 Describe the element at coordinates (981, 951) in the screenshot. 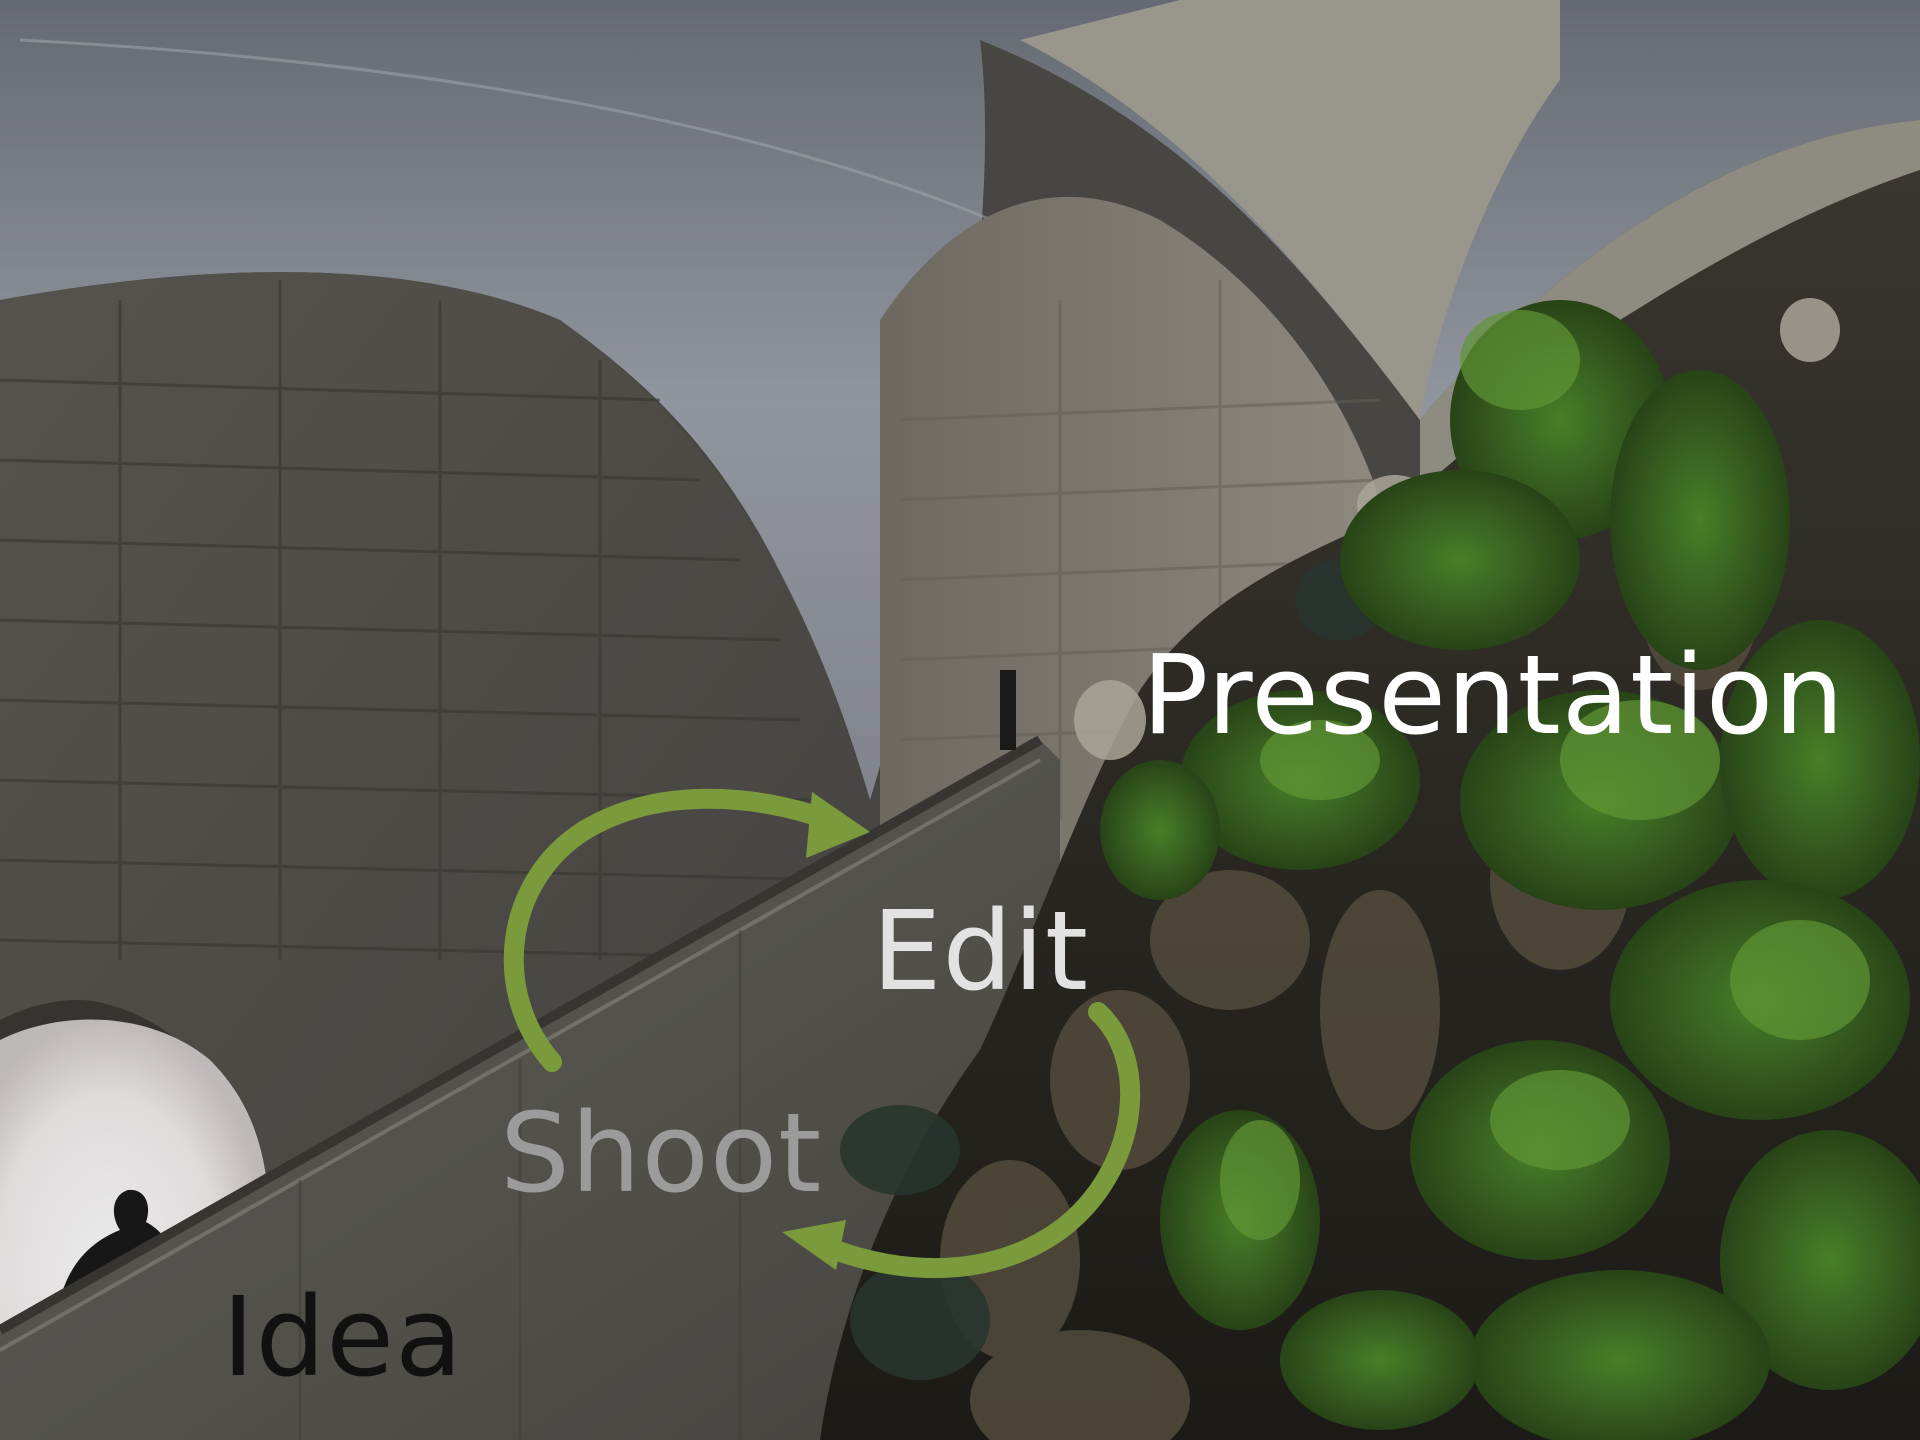

I see `word-edit: Edit` at that location.